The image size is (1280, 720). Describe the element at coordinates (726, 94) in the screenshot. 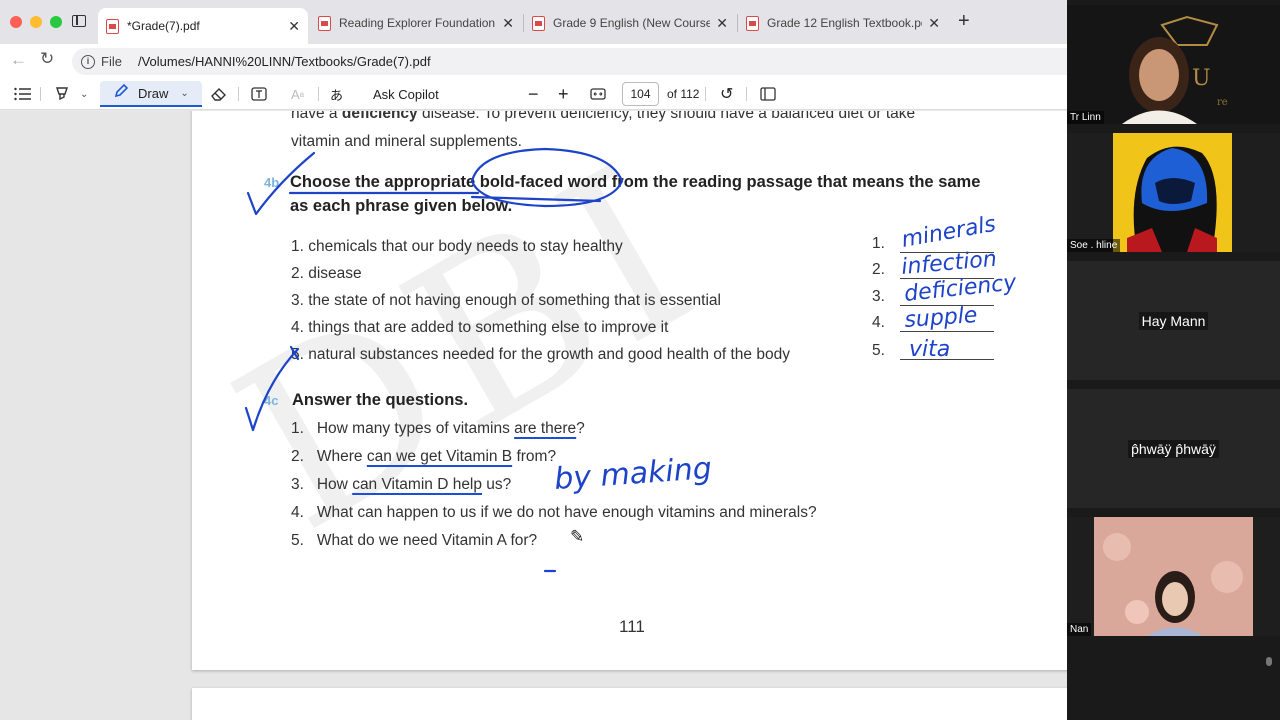

I see `rotate-icon: ↺` at that location.